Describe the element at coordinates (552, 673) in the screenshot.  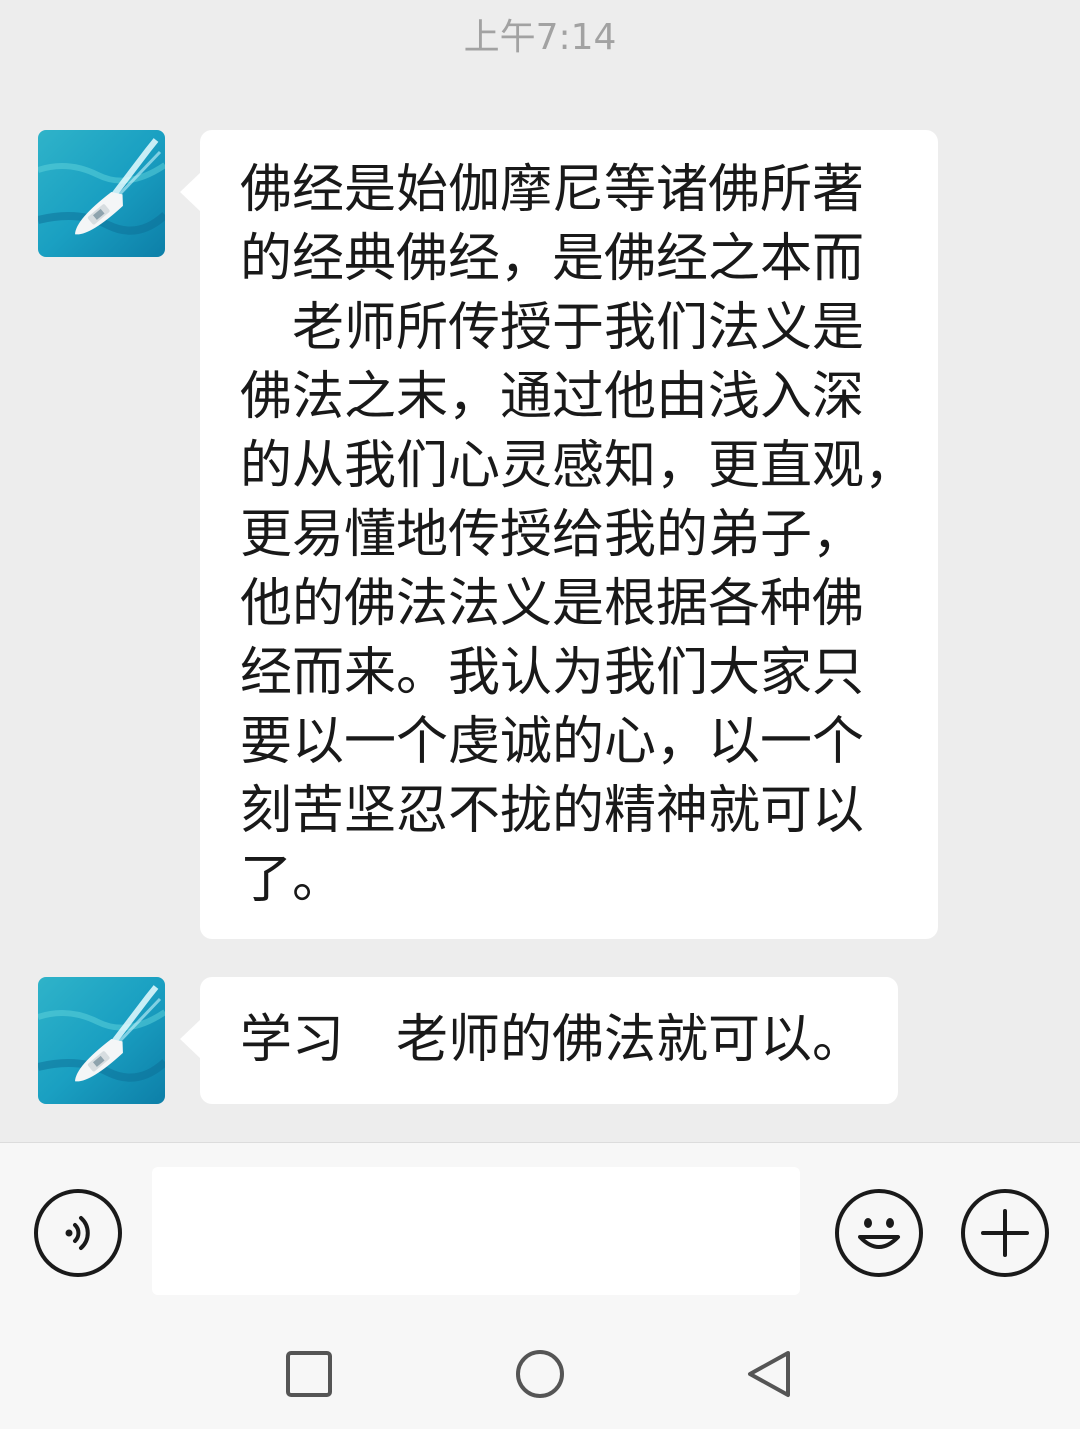
I see `message-line: 经而来。我认为我们大家只` at that location.